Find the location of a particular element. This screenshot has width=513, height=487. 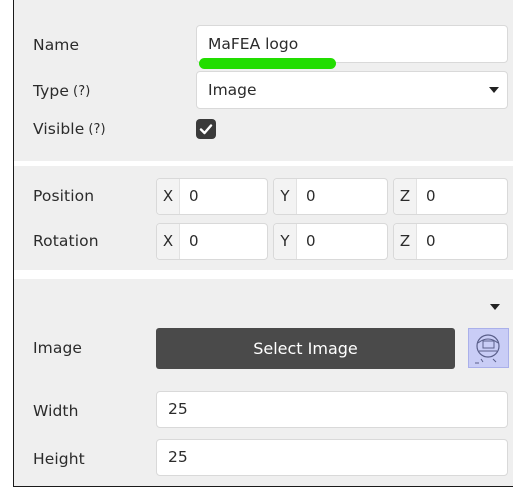

height-label: Height is located at coordinates (59, 459).